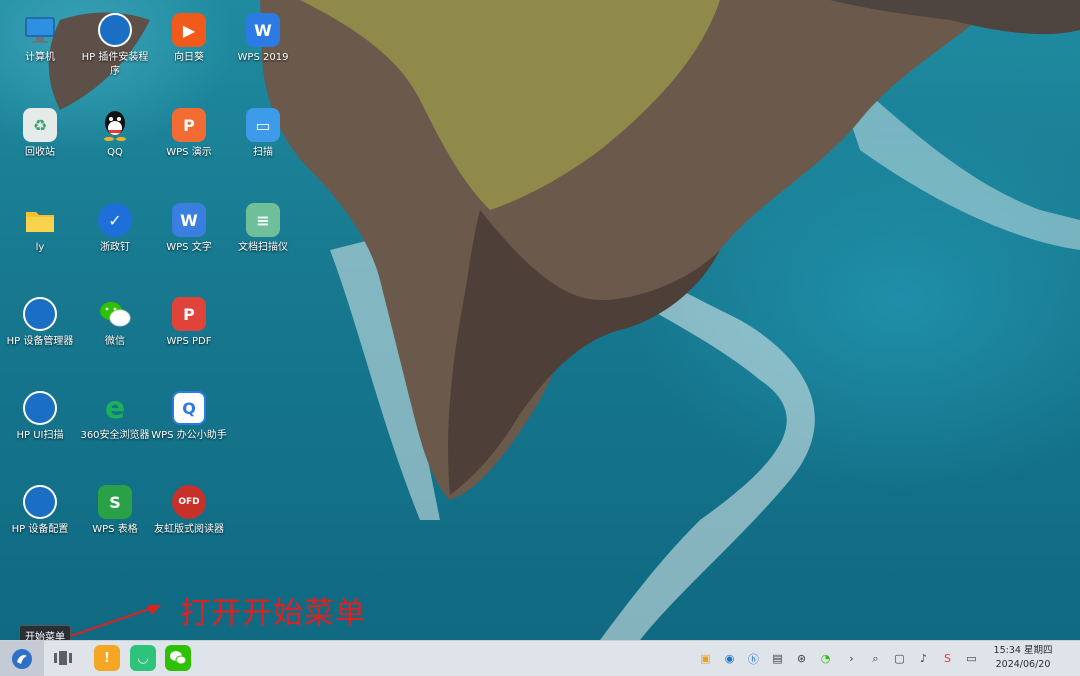 This screenshot has height=676, width=1080. What do you see at coordinates (40, 57) in the screenshot?
I see `desktop-icon-label: 计算机` at bounding box center [40, 57].